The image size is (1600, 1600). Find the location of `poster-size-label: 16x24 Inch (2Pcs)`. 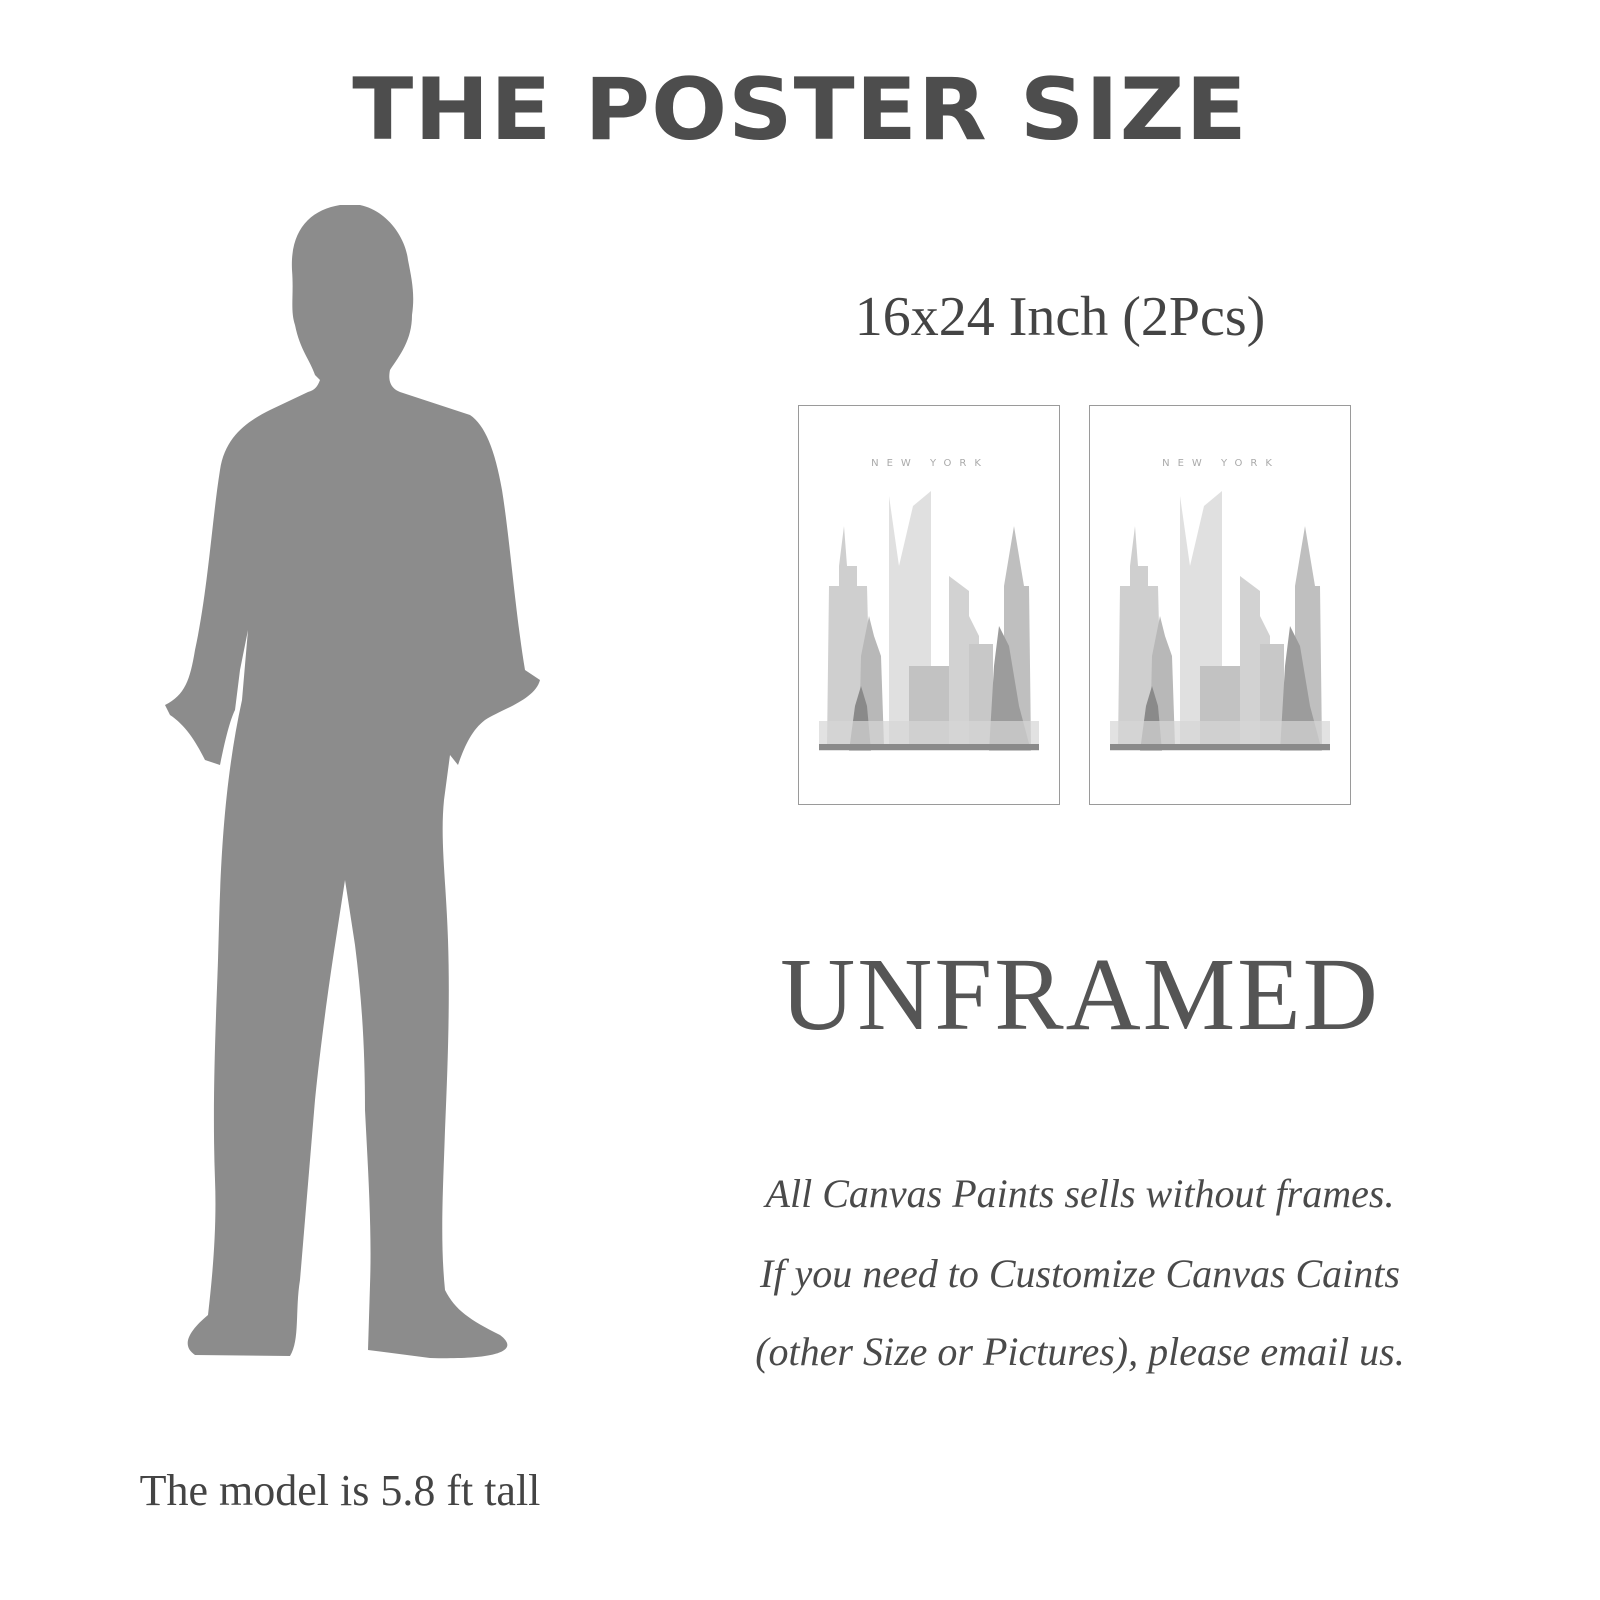

poster-size-label: 16x24 Inch (2Pcs) is located at coordinates (1060, 317).